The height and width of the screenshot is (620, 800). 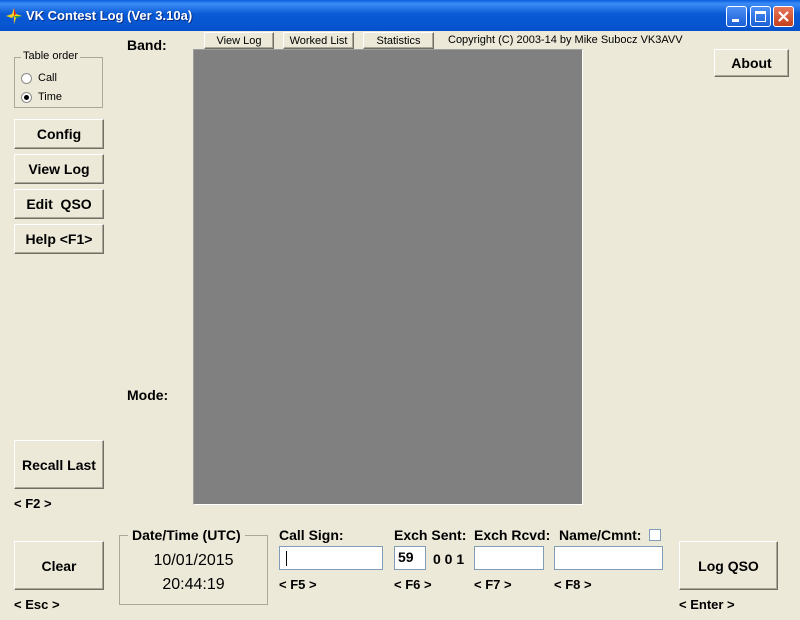 I want to click on name-cmnt-label: Name/Cmnt:, so click(x=600, y=535).